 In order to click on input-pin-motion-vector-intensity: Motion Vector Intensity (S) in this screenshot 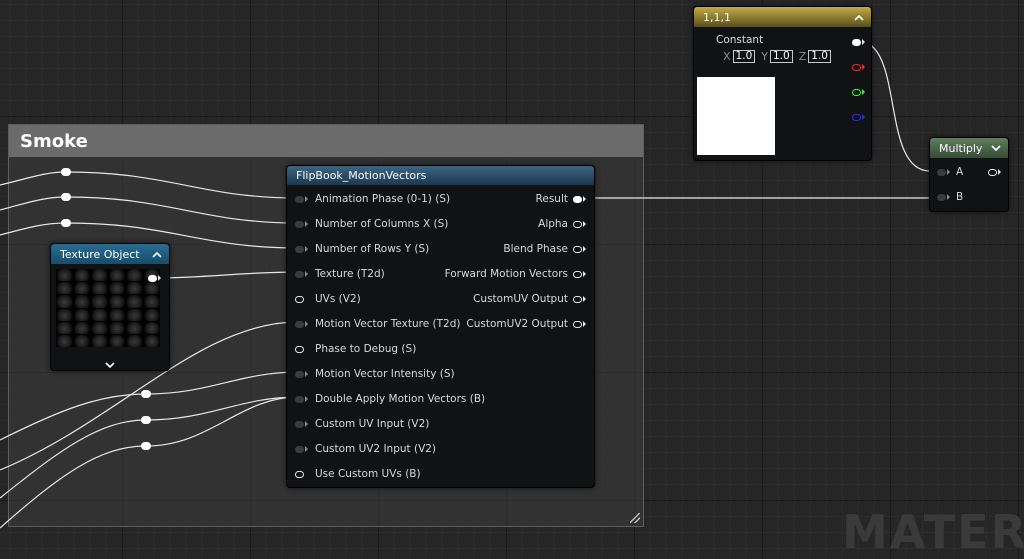, I will do `click(375, 374)`.